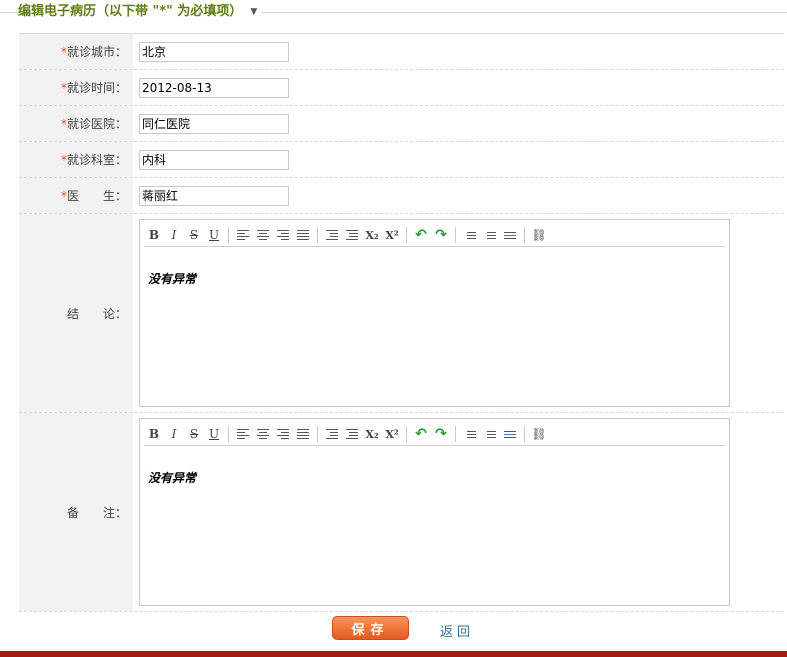 The height and width of the screenshot is (657, 787). Describe the element at coordinates (401, 51) in the screenshot. I see `form-row-city: * 就诊城市：` at that location.